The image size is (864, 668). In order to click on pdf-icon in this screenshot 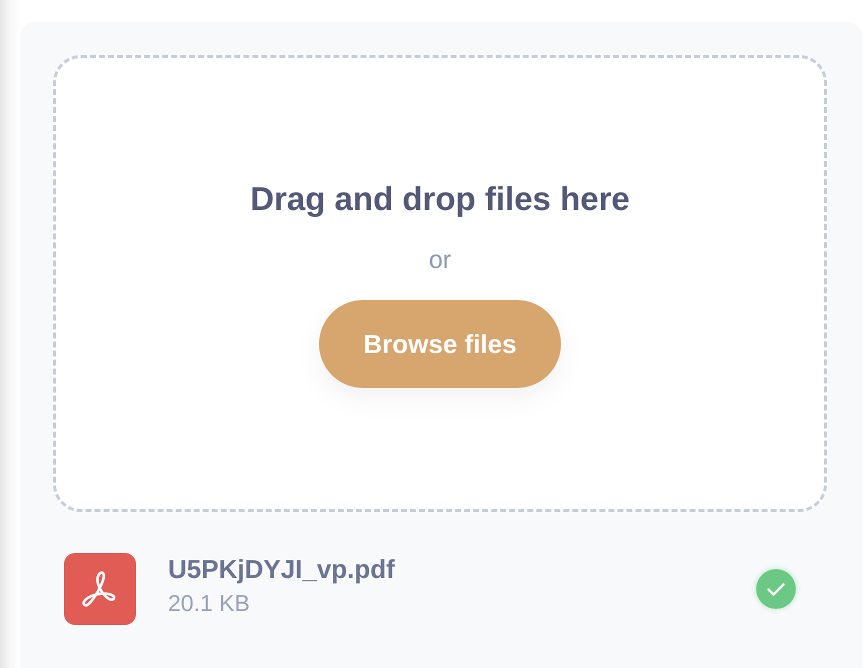, I will do `click(100, 589)`.